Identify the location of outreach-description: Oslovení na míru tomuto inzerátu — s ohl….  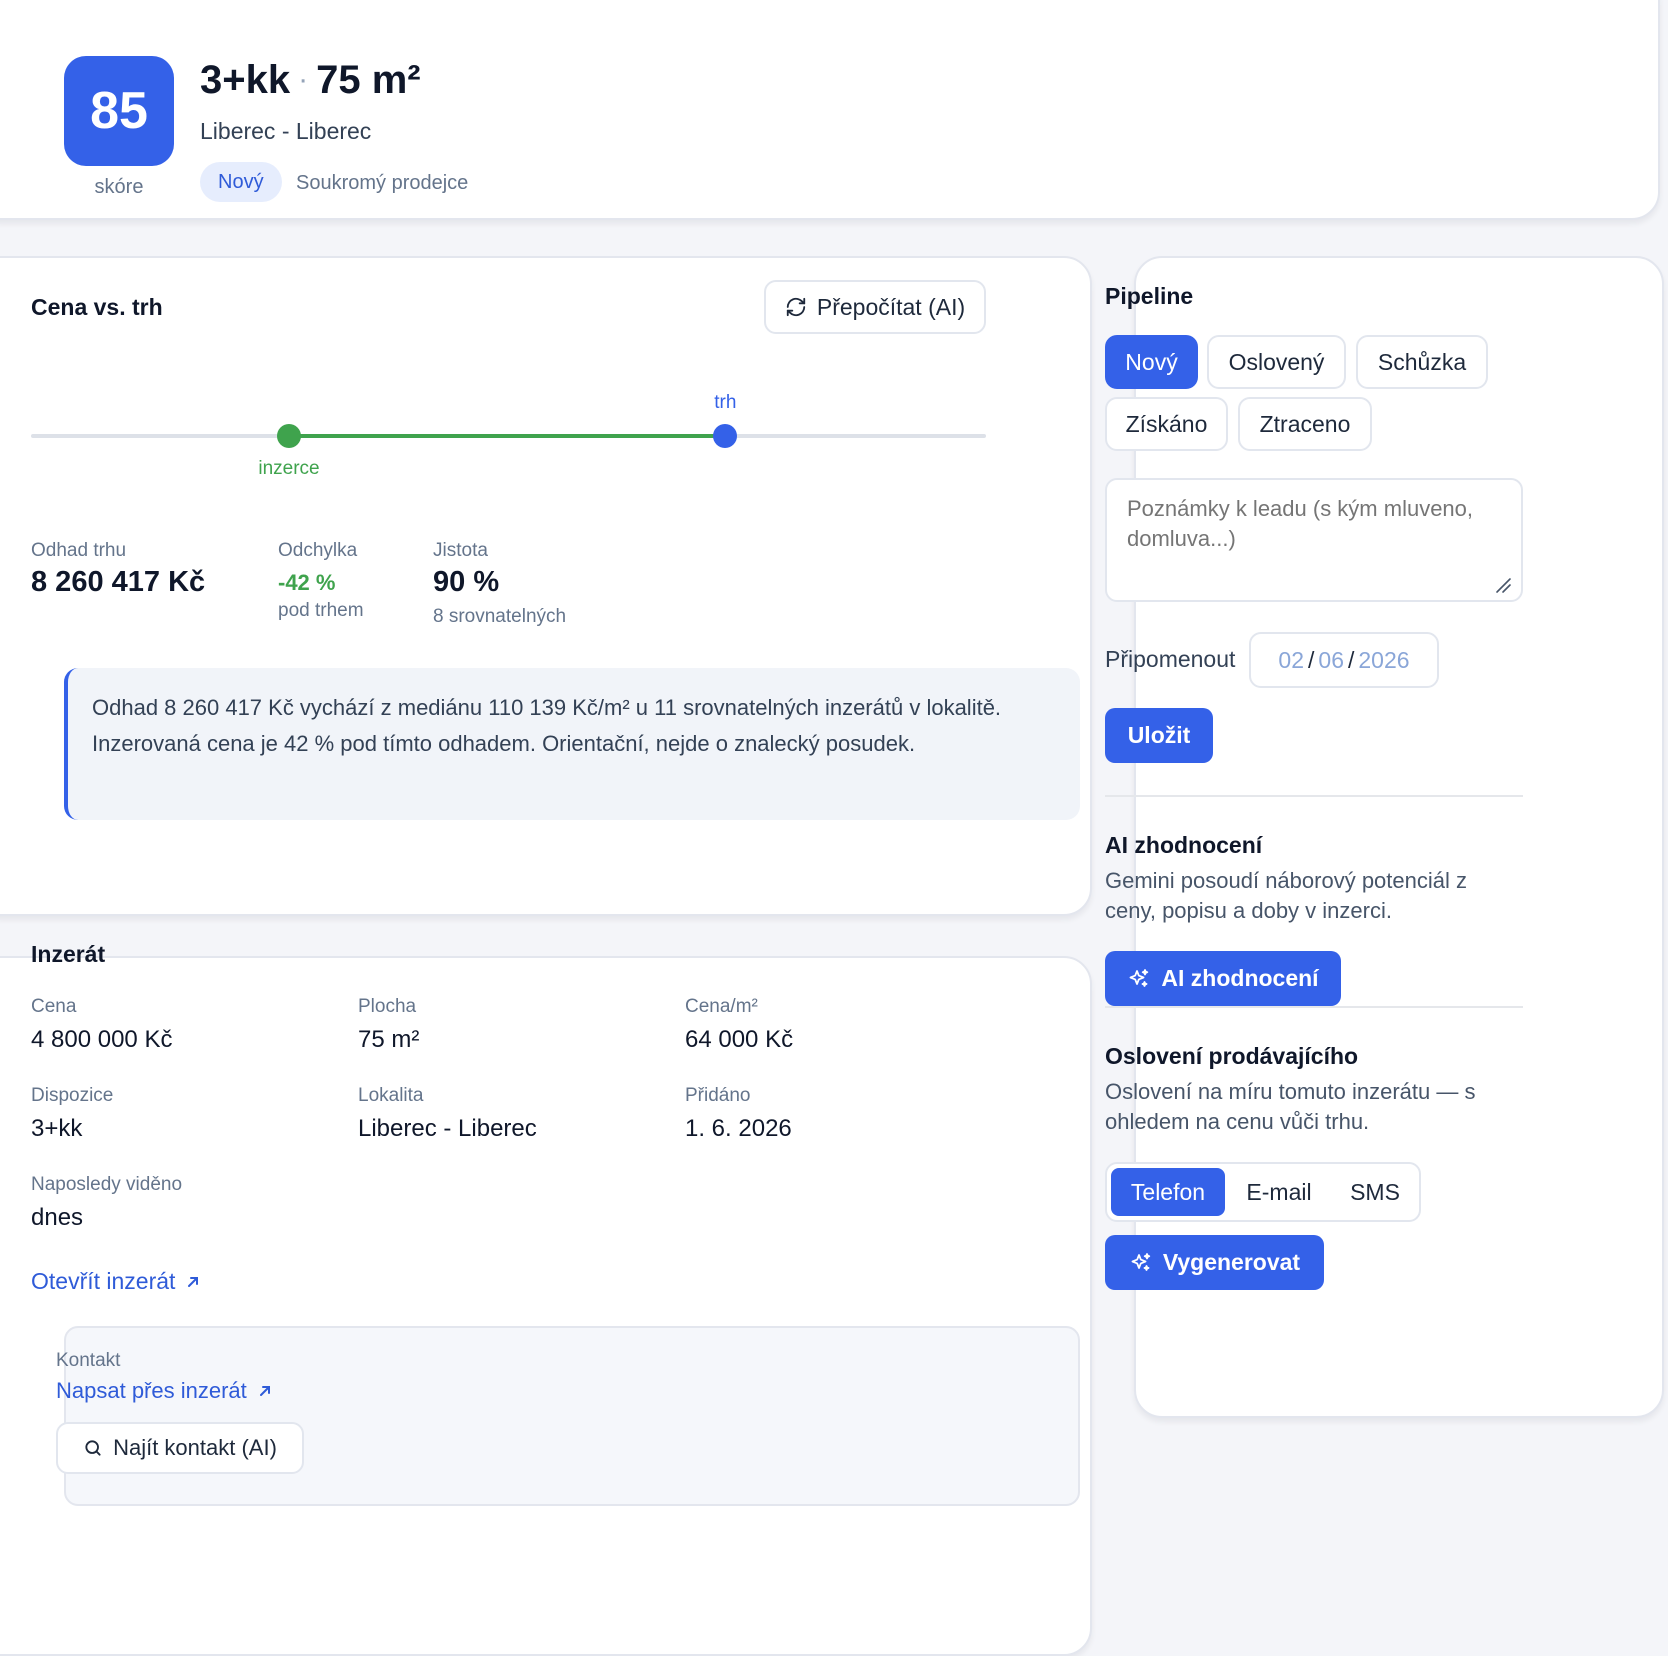
(1290, 1106).